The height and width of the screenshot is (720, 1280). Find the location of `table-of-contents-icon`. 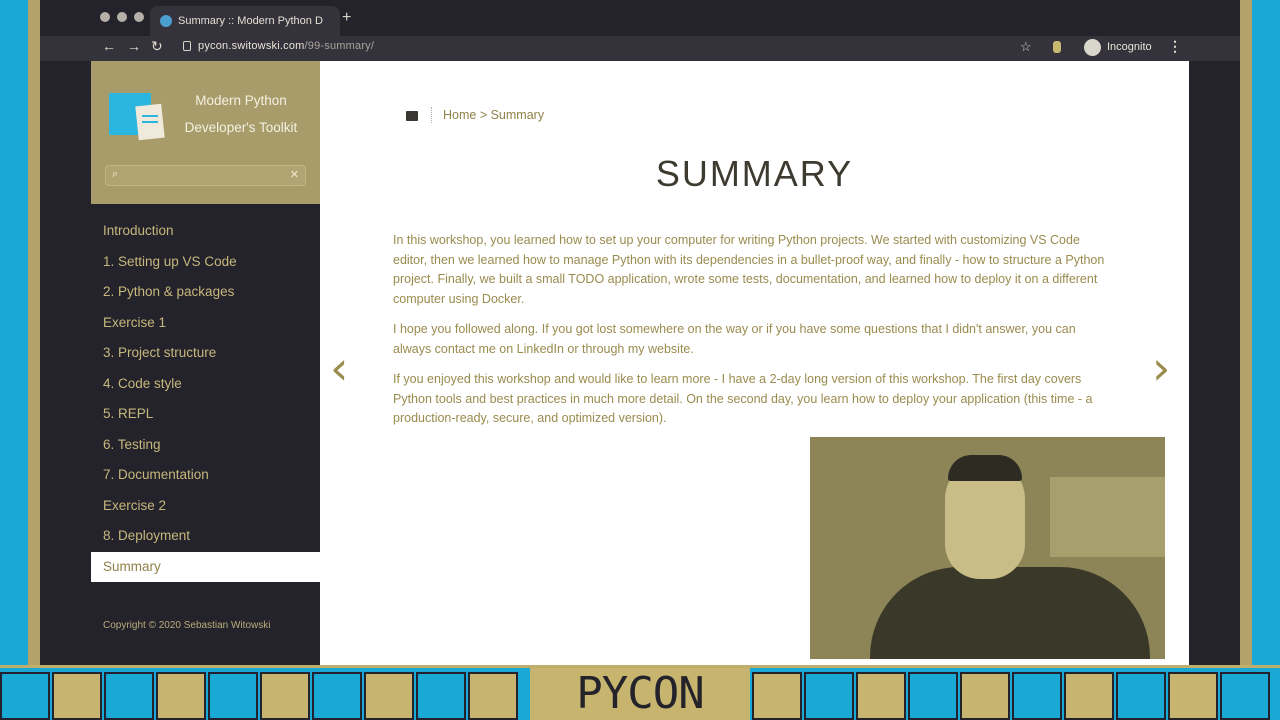

table-of-contents-icon is located at coordinates (412, 116).